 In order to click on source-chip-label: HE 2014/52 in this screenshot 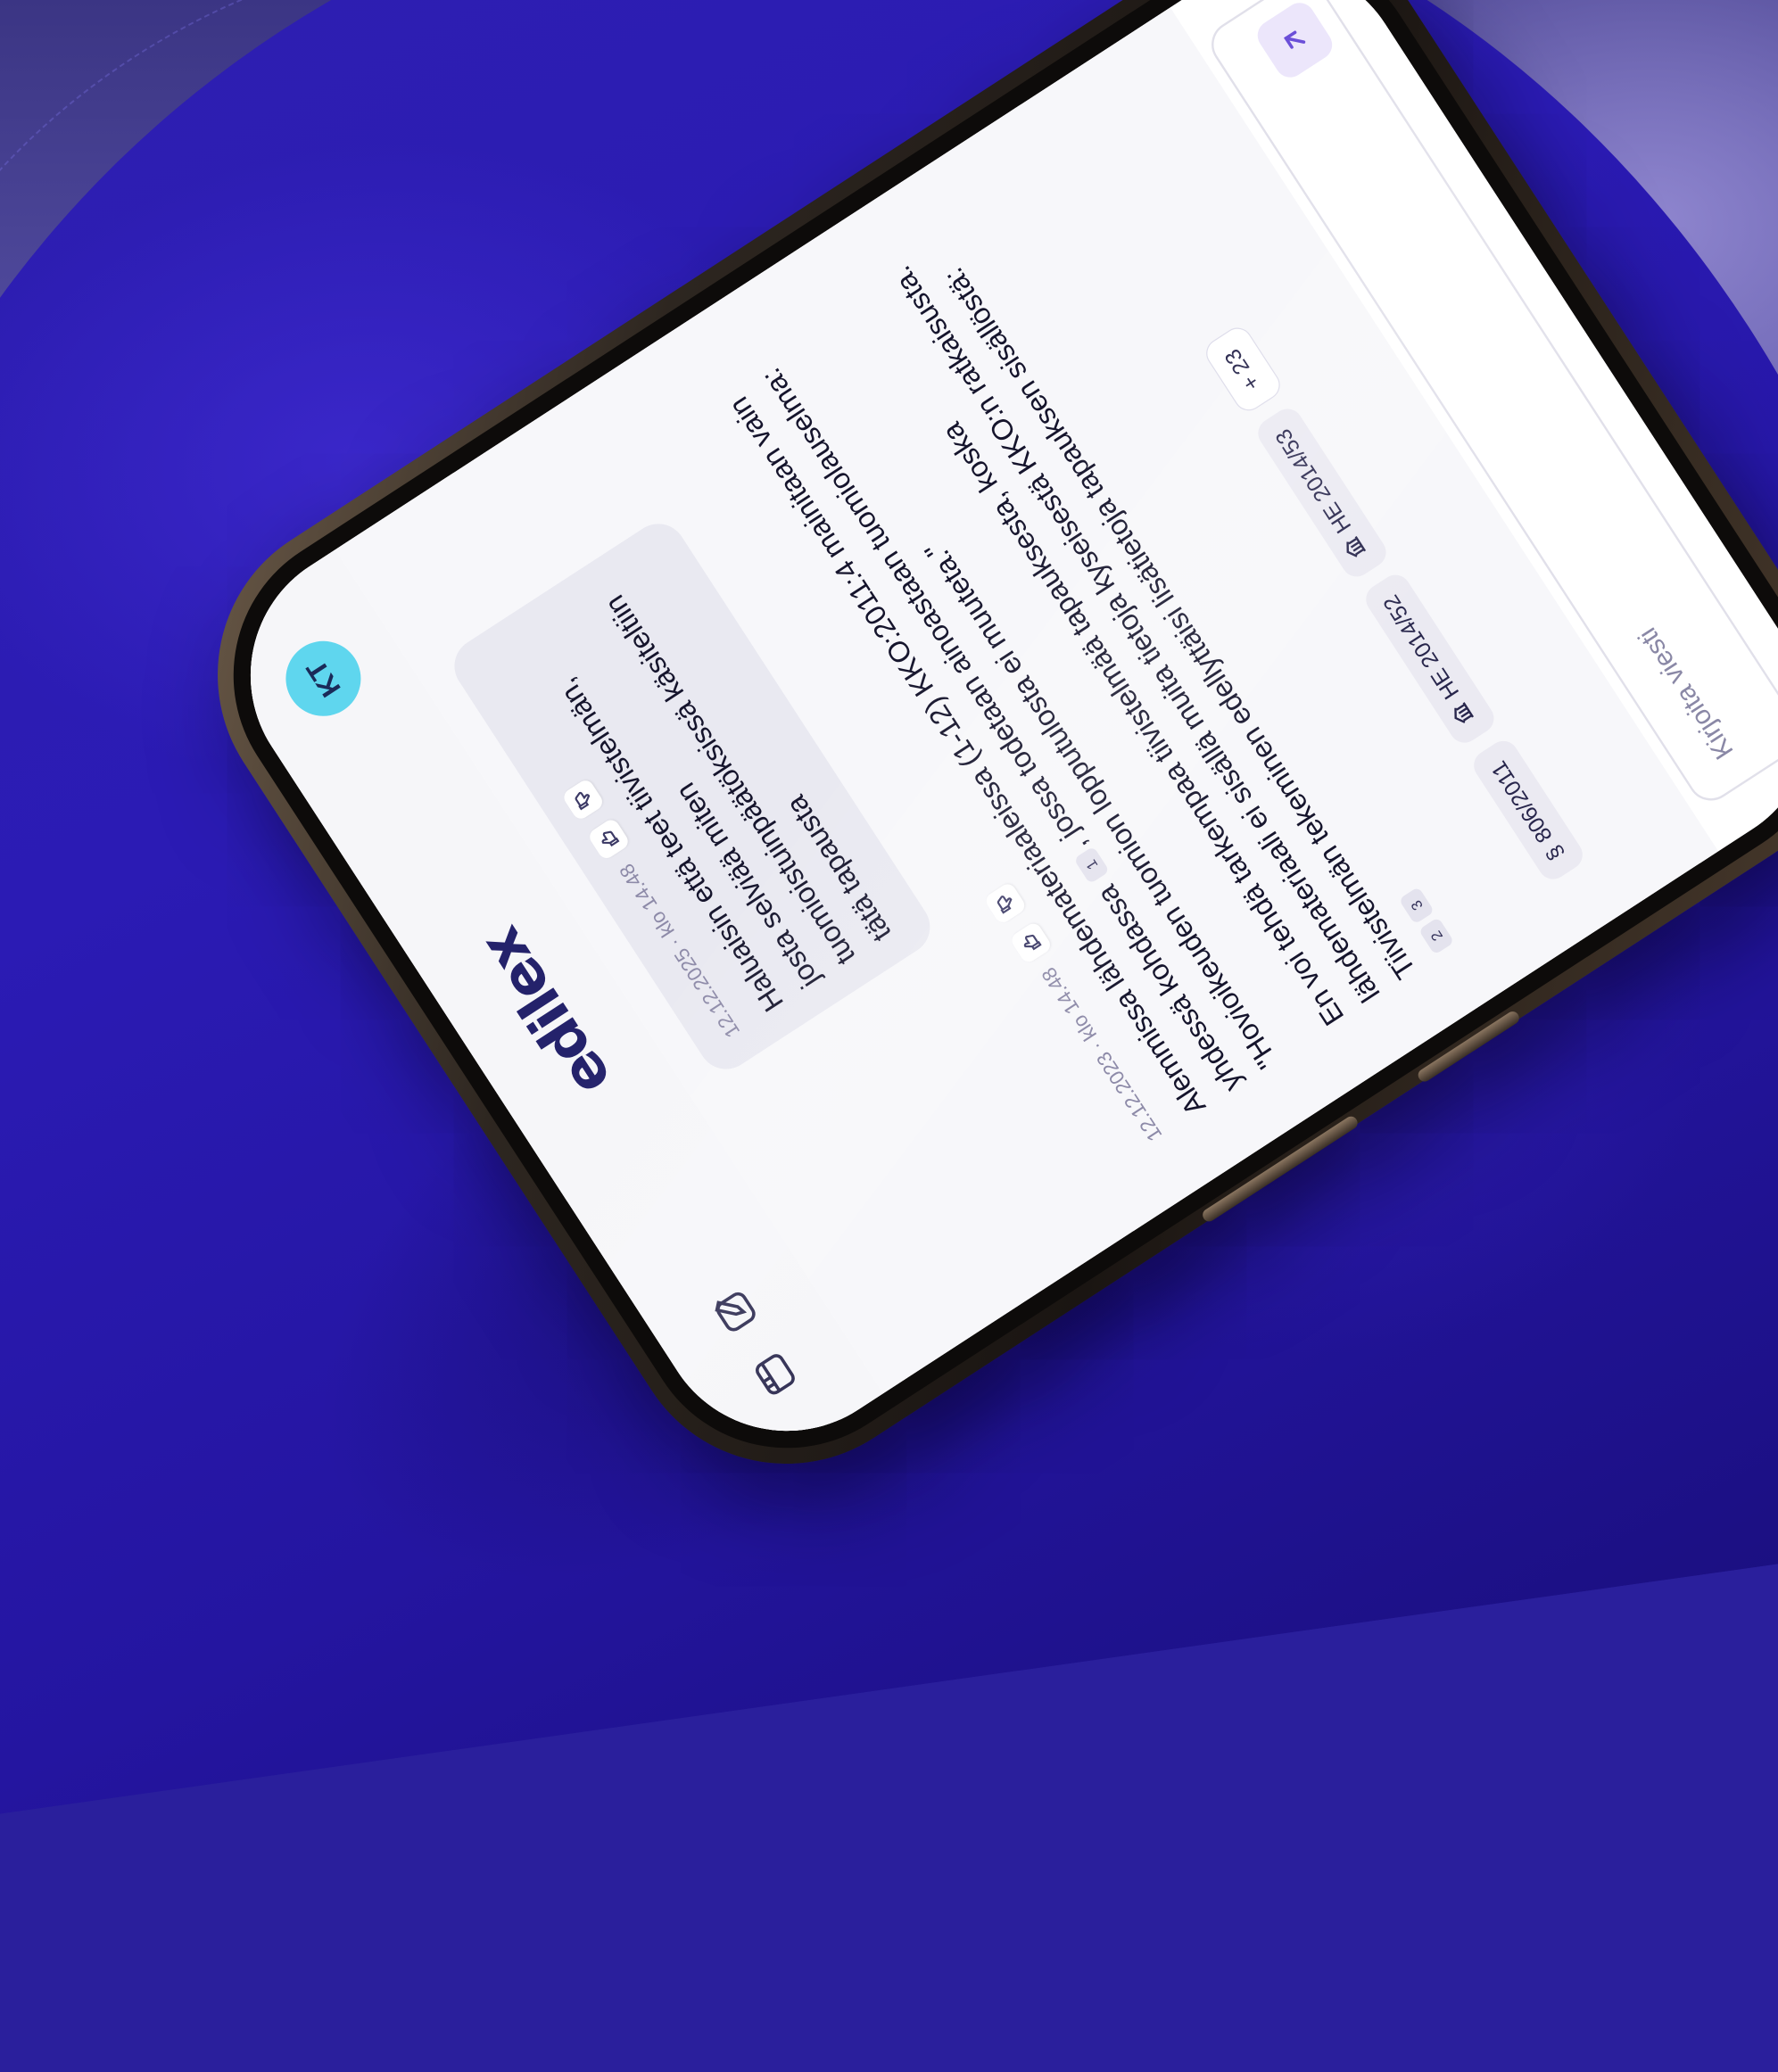, I will do `click(1421, 647)`.